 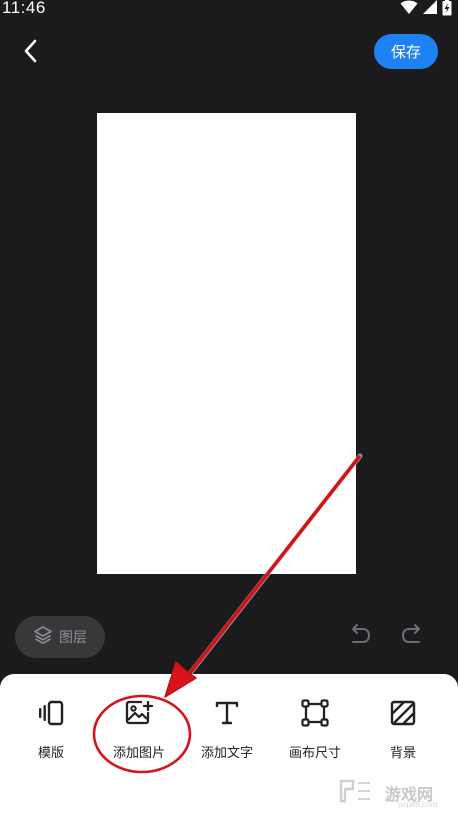 I want to click on redo-button, so click(x=412, y=636).